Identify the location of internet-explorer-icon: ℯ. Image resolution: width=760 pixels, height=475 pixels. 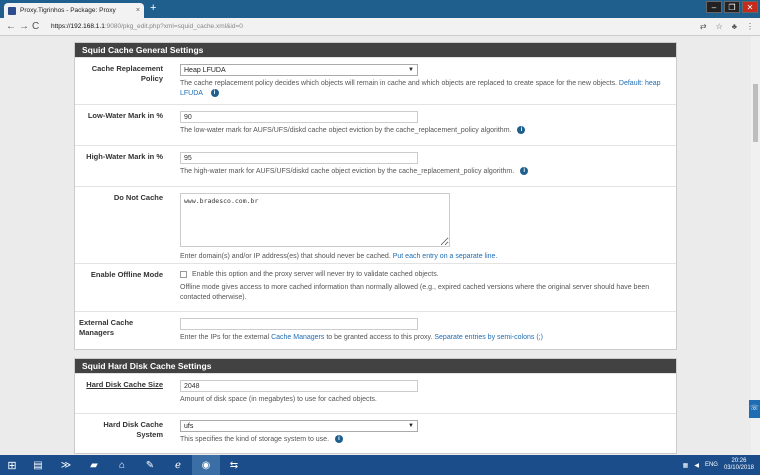
(178, 465).